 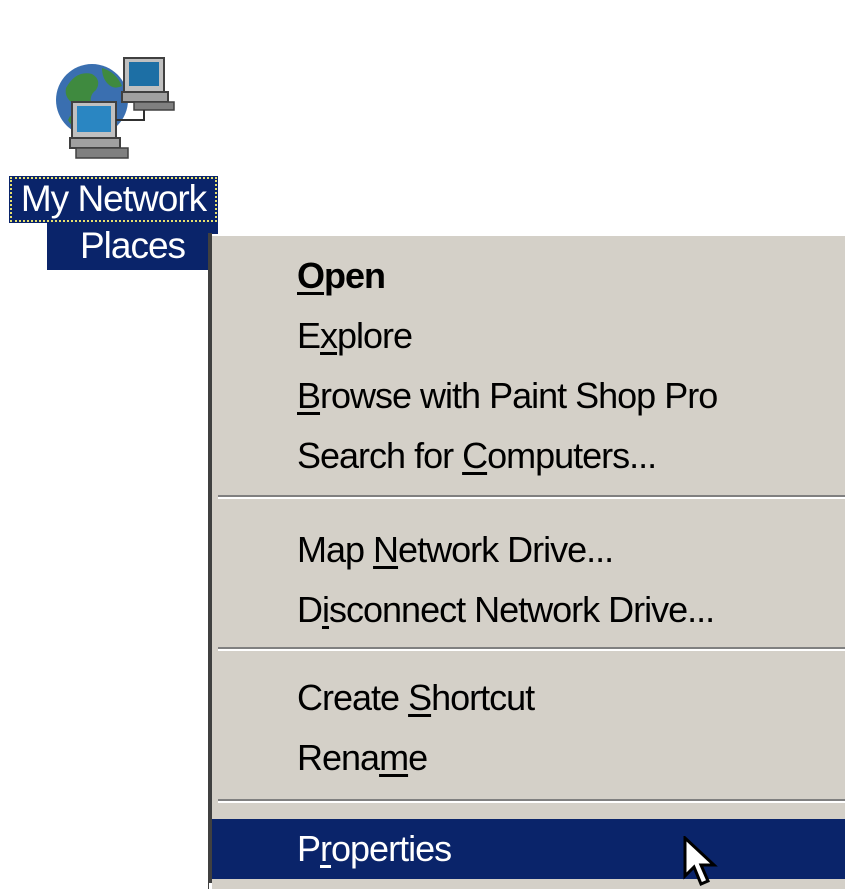 What do you see at coordinates (528, 336) in the screenshot?
I see `menu-item-explore: Explore` at bounding box center [528, 336].